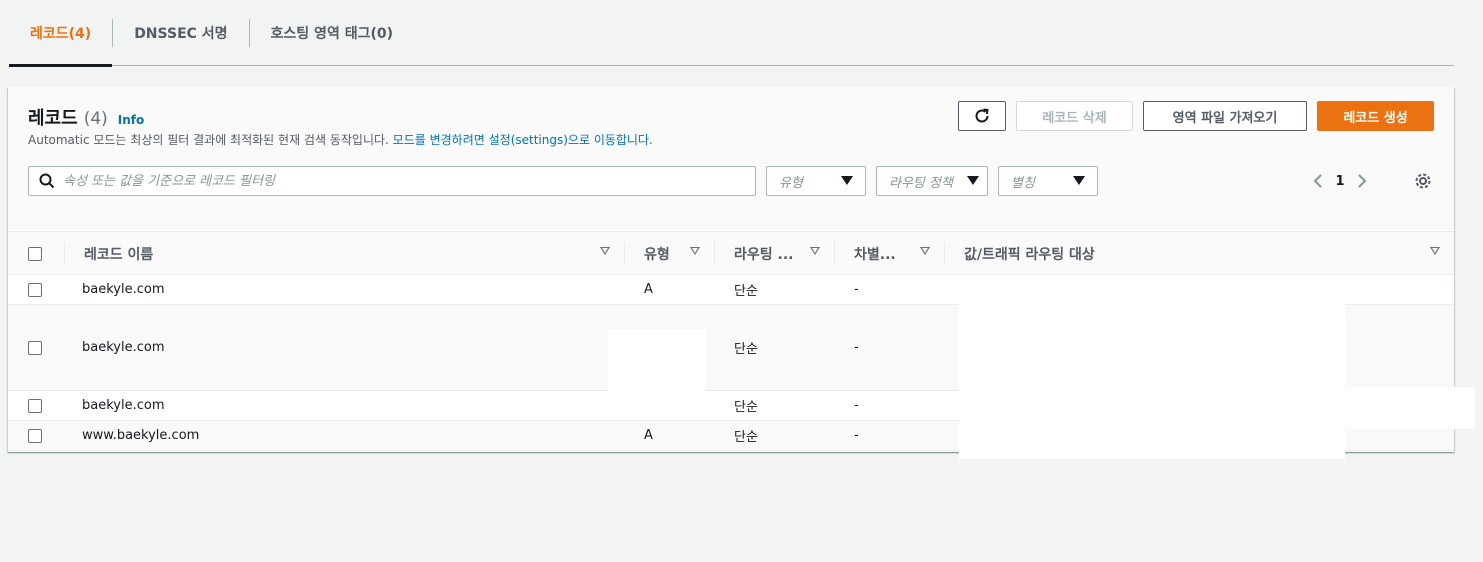 This screenshot has height=562, width=1483. I want to click on type-filter-label: 유형, so click(791, 183).